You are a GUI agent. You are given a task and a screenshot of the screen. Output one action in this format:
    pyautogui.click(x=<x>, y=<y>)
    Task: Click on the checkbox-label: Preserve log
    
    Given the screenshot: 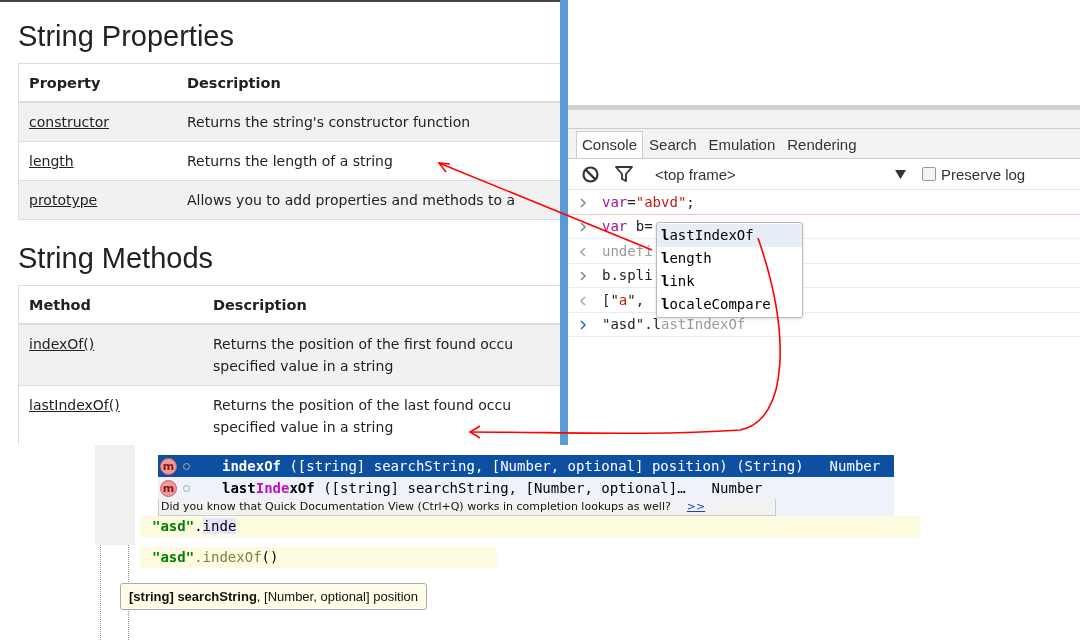 What is the action you would take?
    pyautogui.click(x=983, y=174)
    